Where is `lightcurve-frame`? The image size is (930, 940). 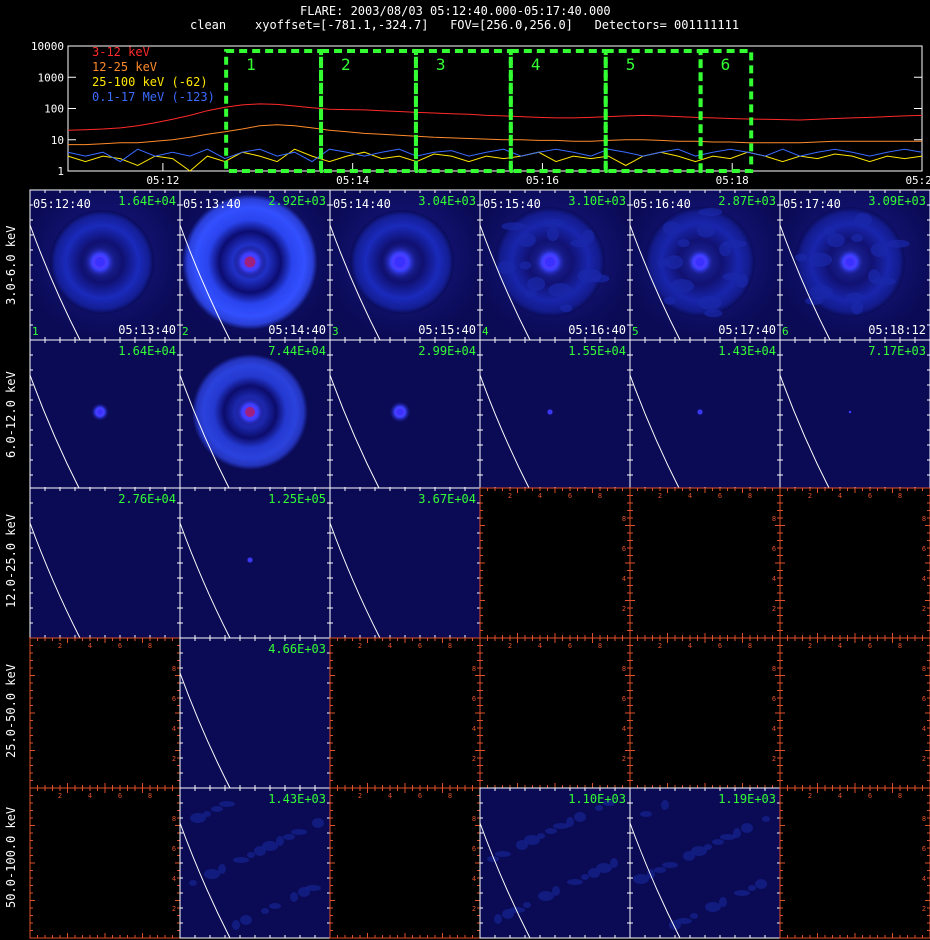 lightcurve-frame is located at coordinates (495, 108).